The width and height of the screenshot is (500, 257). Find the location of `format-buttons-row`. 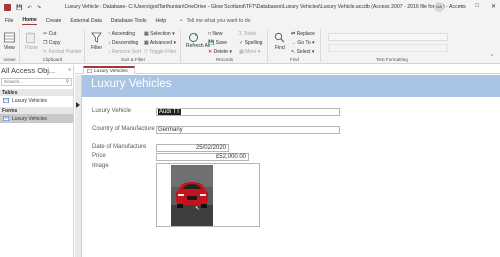

format-buttons-row is located at coordinates (388, 48).